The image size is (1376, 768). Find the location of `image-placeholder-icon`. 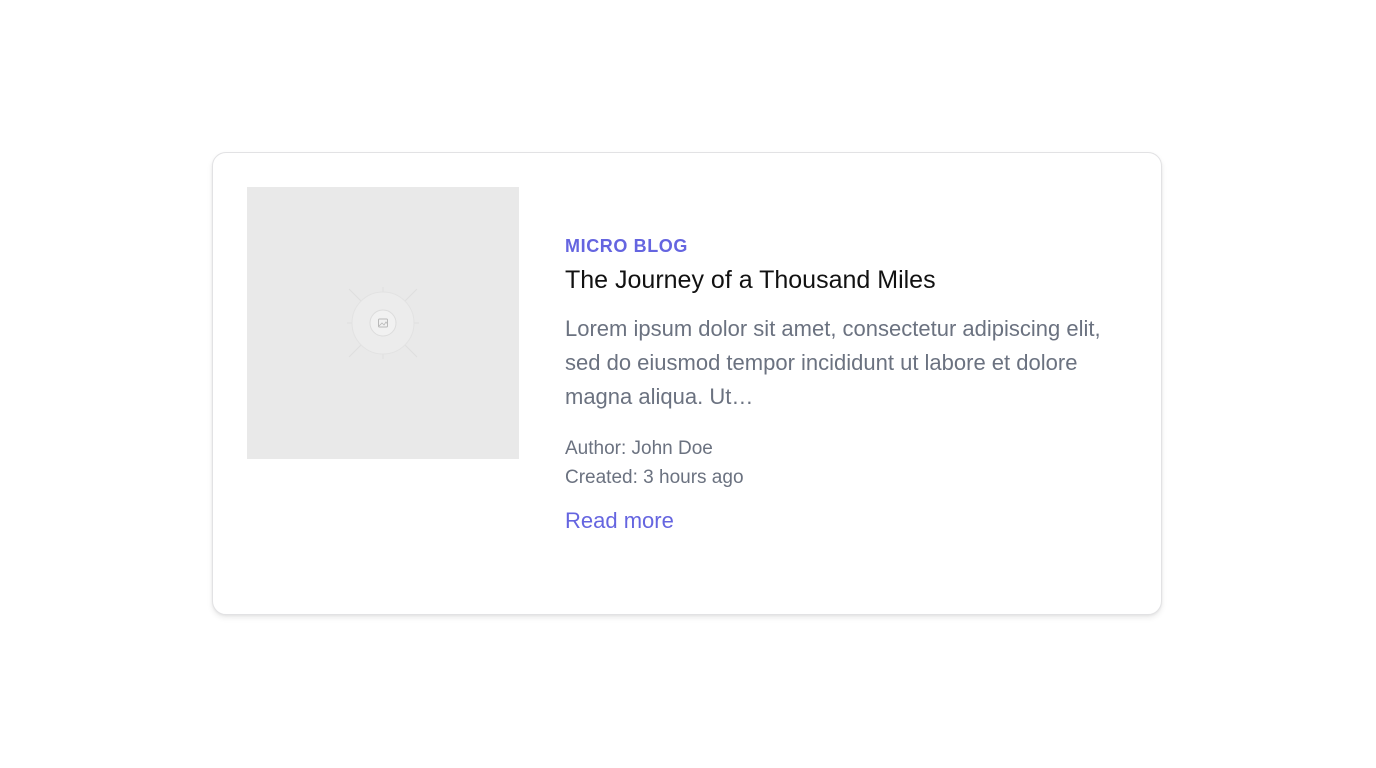

image-placeholder-icon is located at coordinates (383, 323).